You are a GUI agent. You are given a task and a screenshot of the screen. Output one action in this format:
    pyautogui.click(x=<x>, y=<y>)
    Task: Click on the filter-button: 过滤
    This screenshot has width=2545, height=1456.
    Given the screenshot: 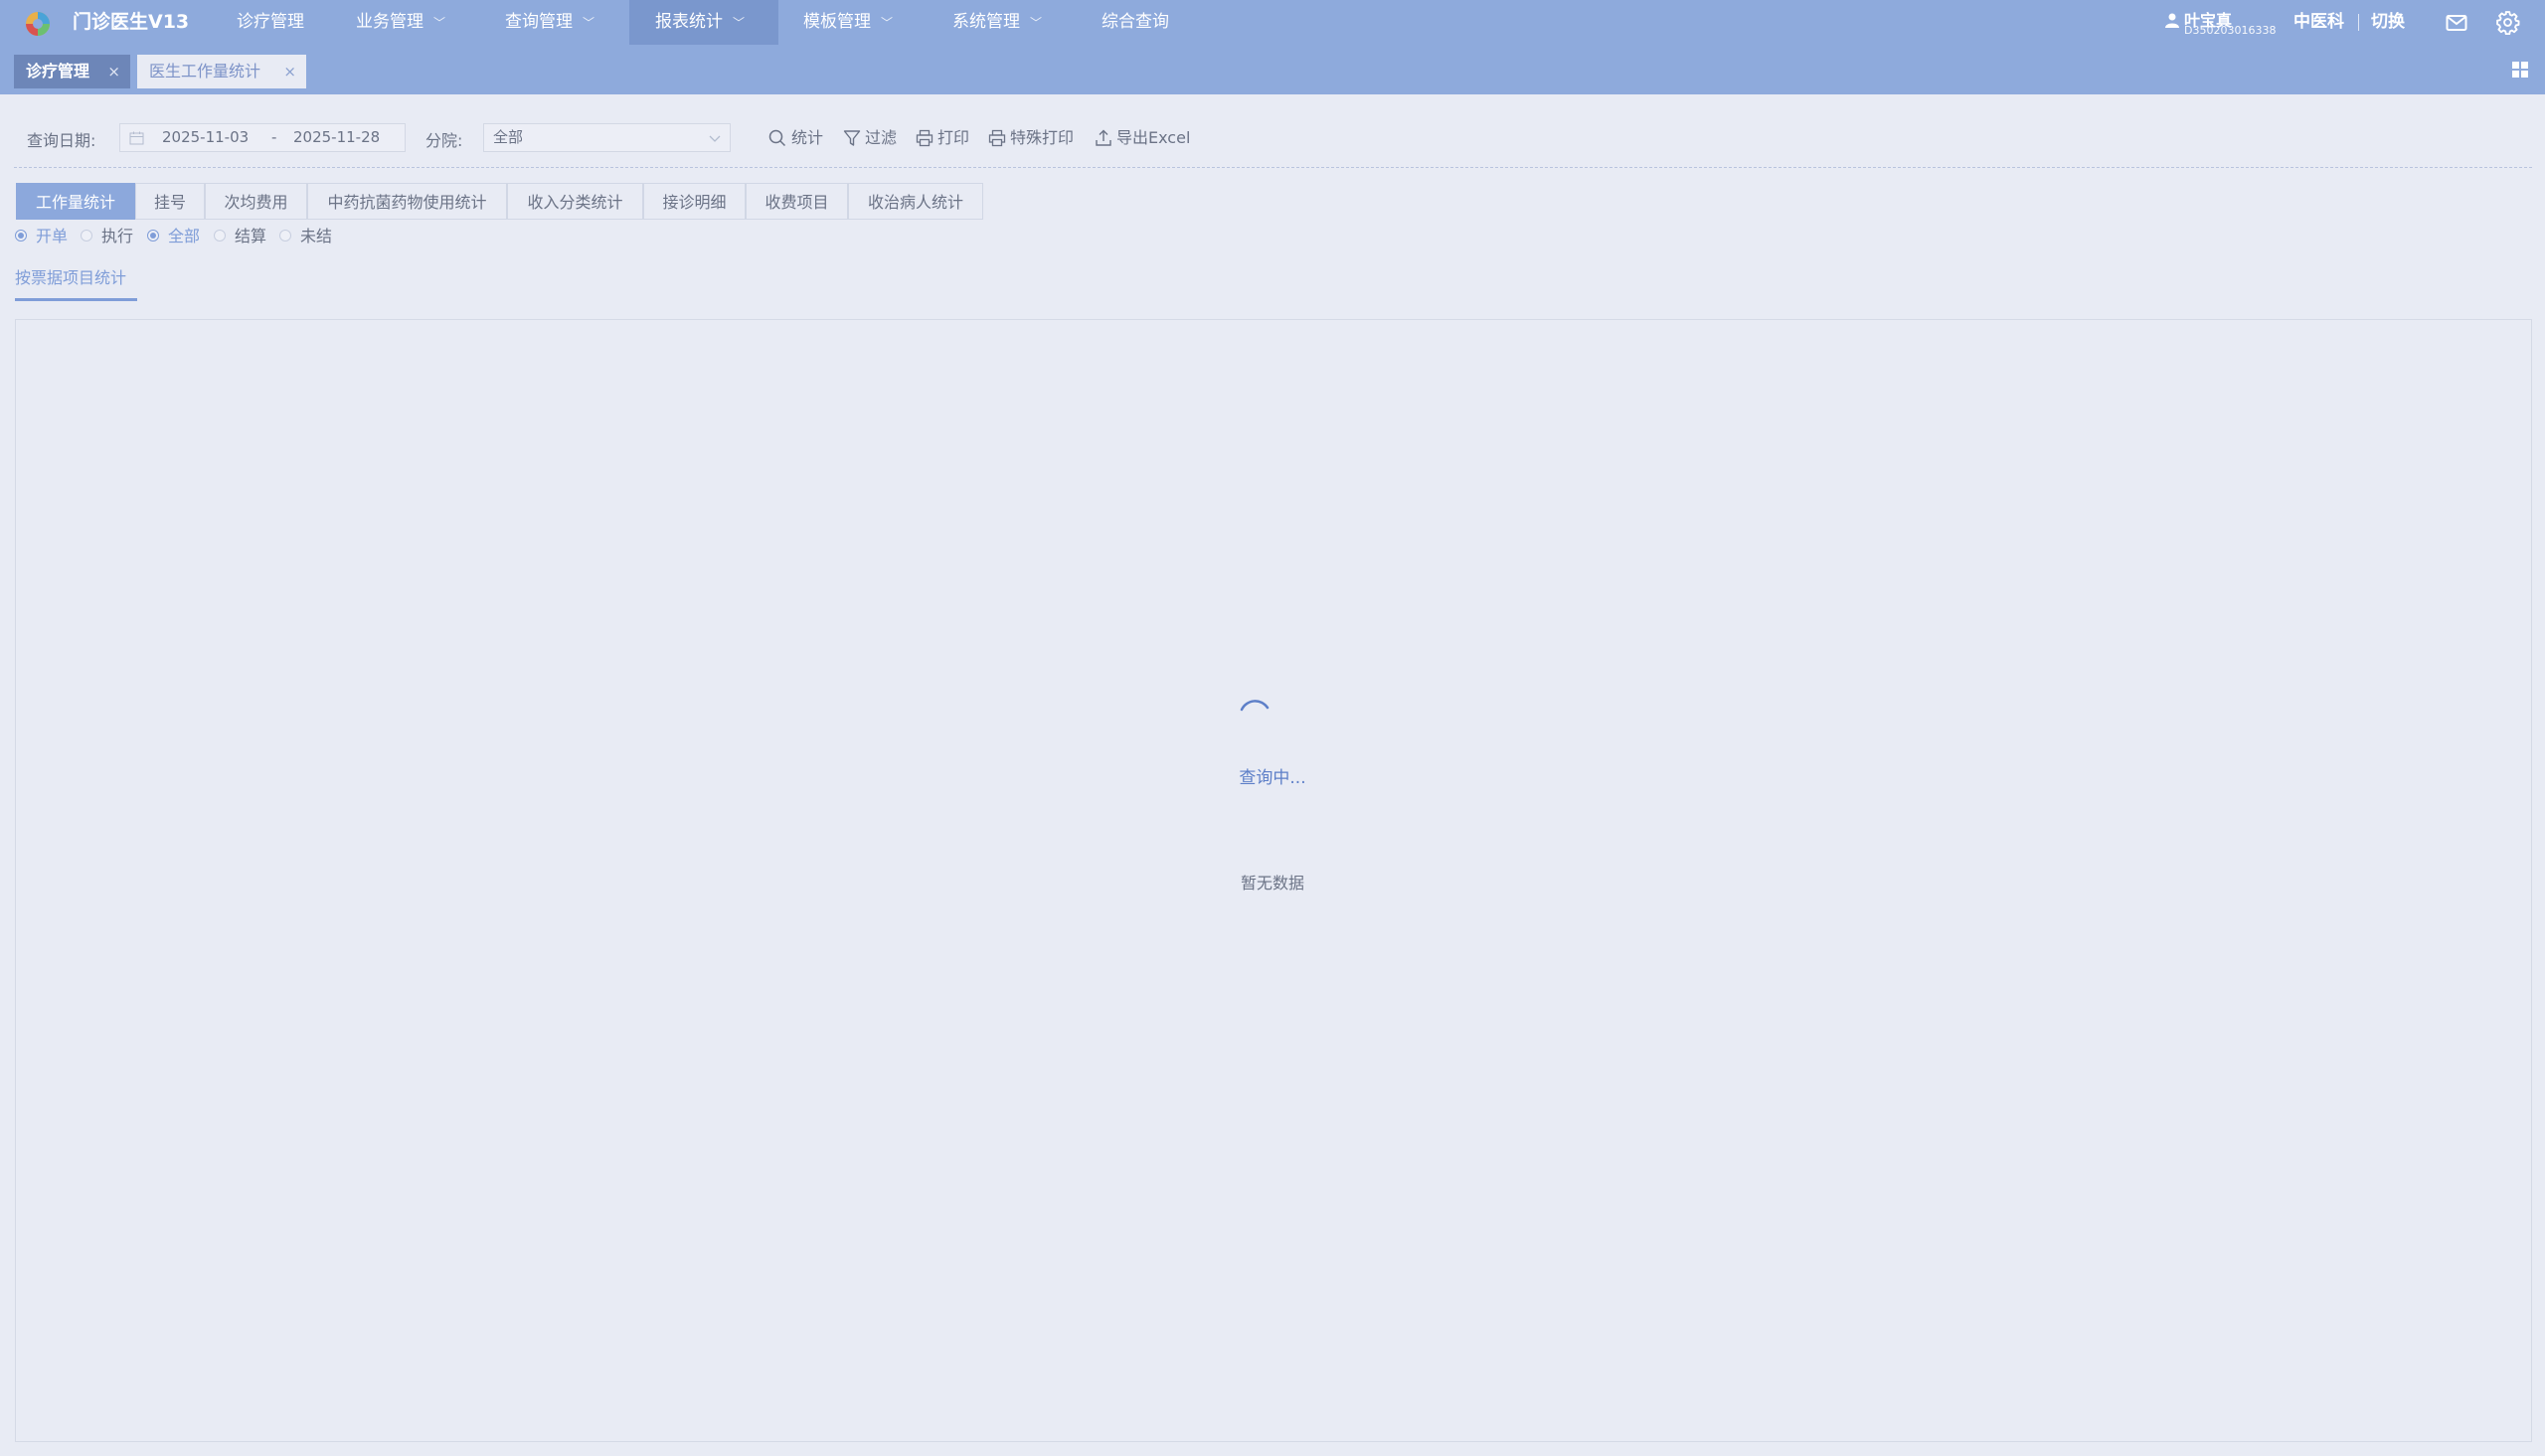 What is the action you would take?
    pyautogui.click(x=872, y=137)
    